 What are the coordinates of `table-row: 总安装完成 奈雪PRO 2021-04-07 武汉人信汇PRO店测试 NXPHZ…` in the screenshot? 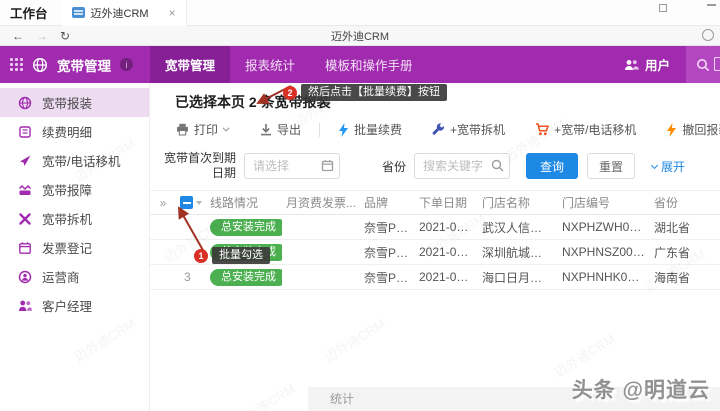 It's located at (435, 227).